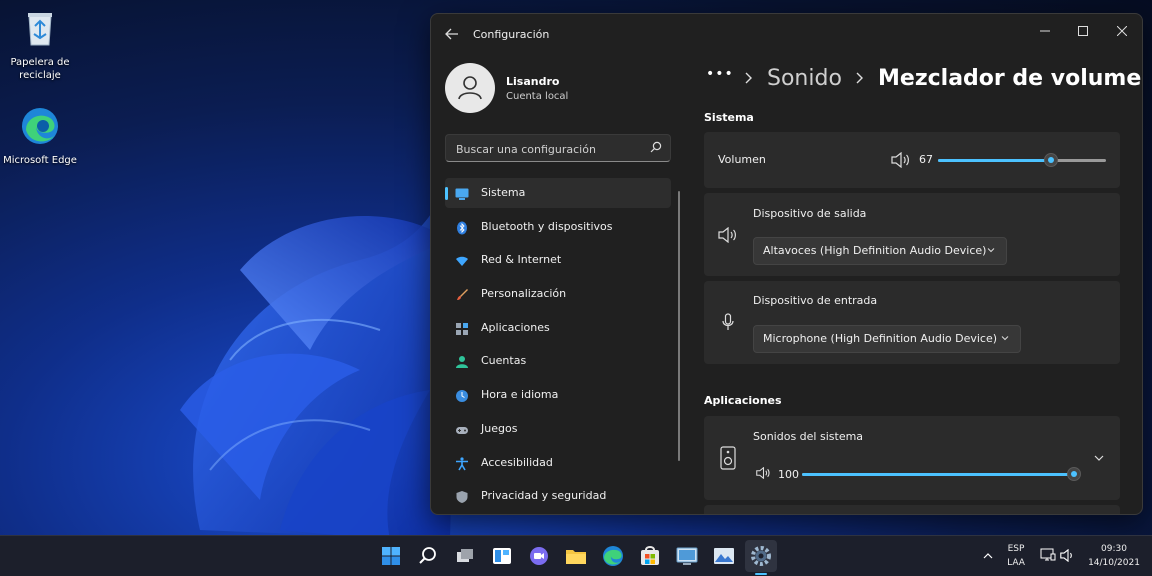 The width and height of the screenshot is (1152, 576). Describe the element at coordinates (810, 213) in the screenshot. I see `output-device-label: Dispositivo de salida` at that location.